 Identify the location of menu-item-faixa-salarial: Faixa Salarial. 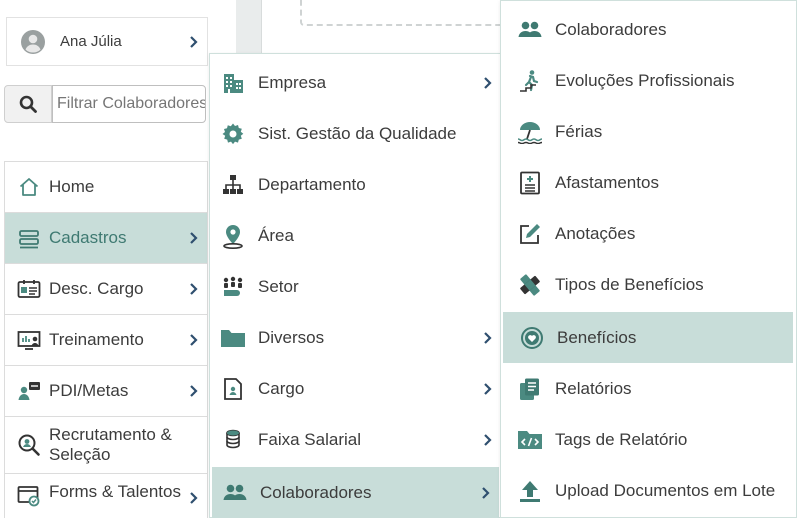
(355, 439).